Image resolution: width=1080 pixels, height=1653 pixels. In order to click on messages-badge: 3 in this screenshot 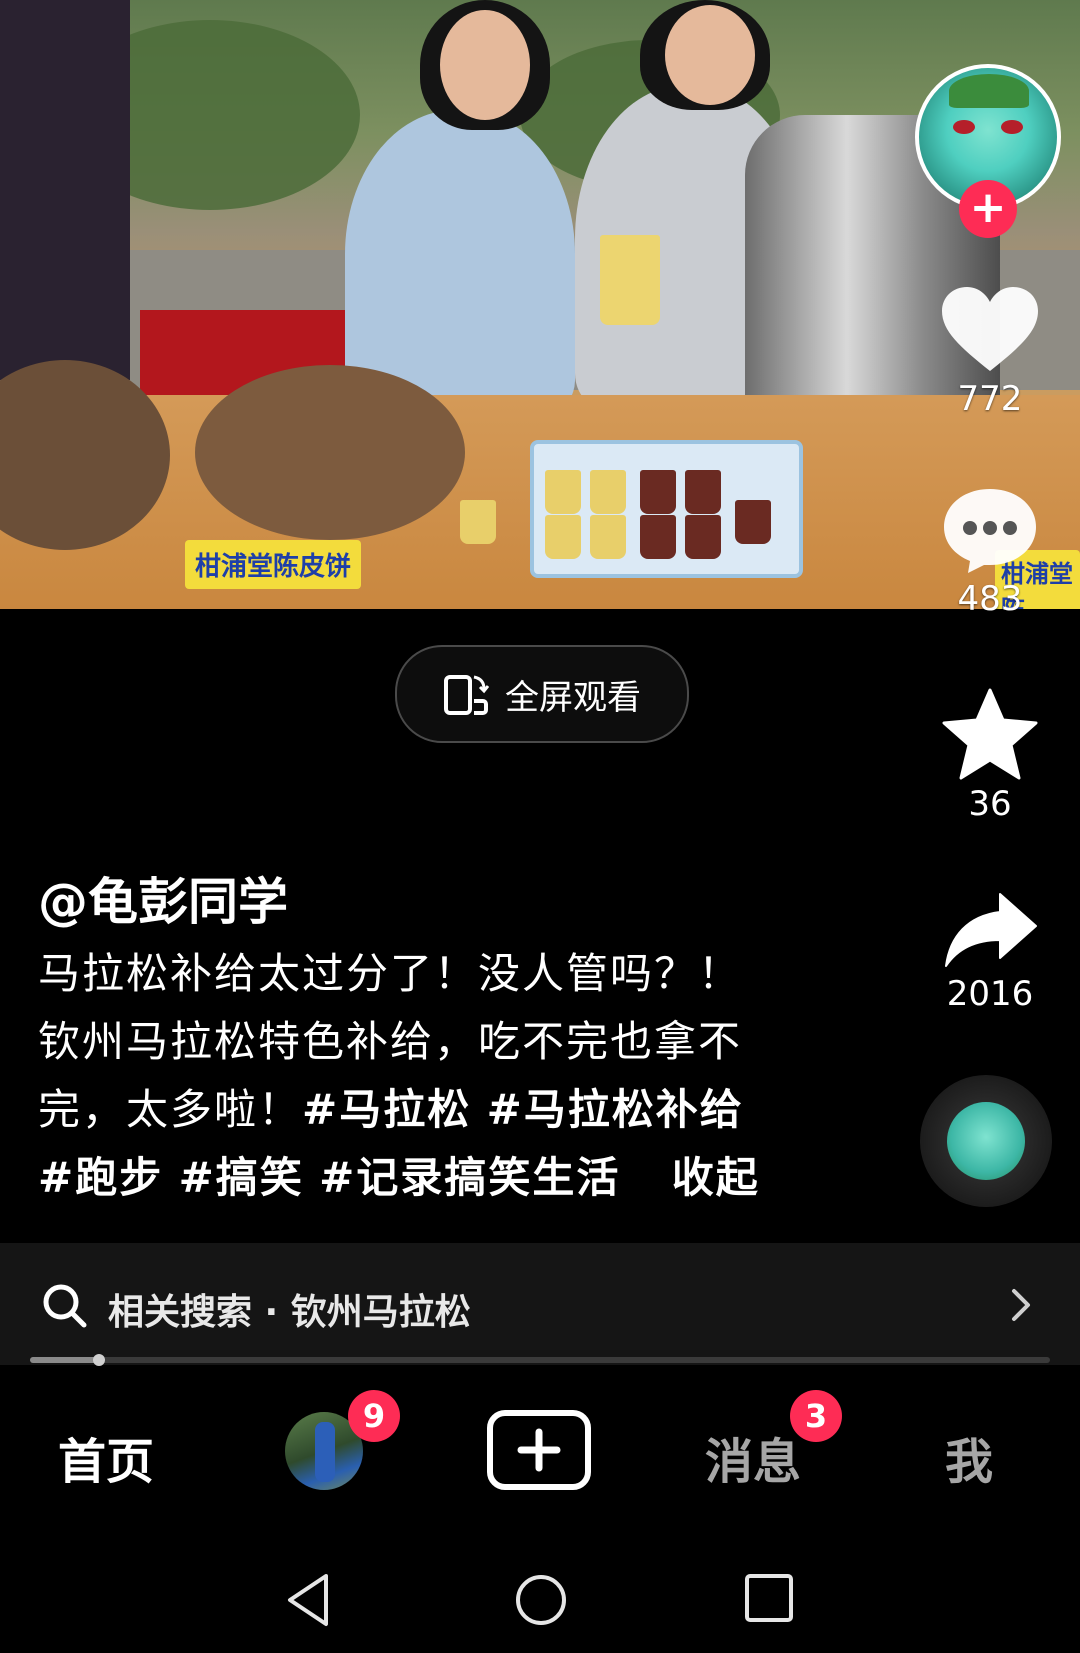, I will do `click(816, 1416)`.